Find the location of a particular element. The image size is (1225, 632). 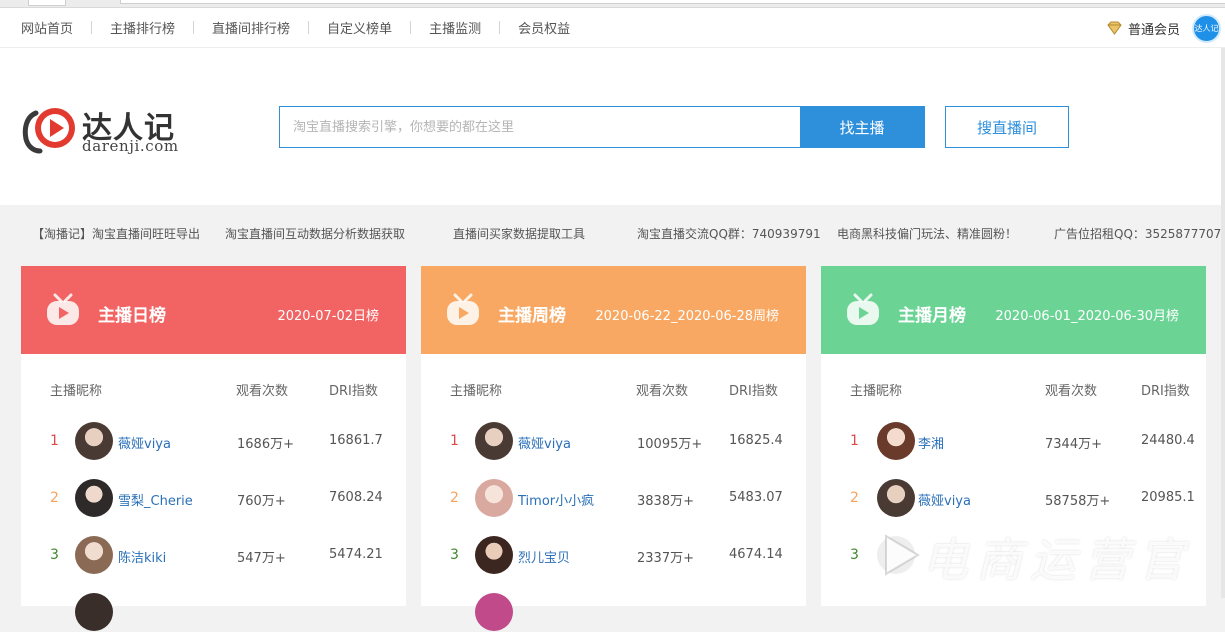

nav-home: 网站首页 is located at coordinates (47, 27).